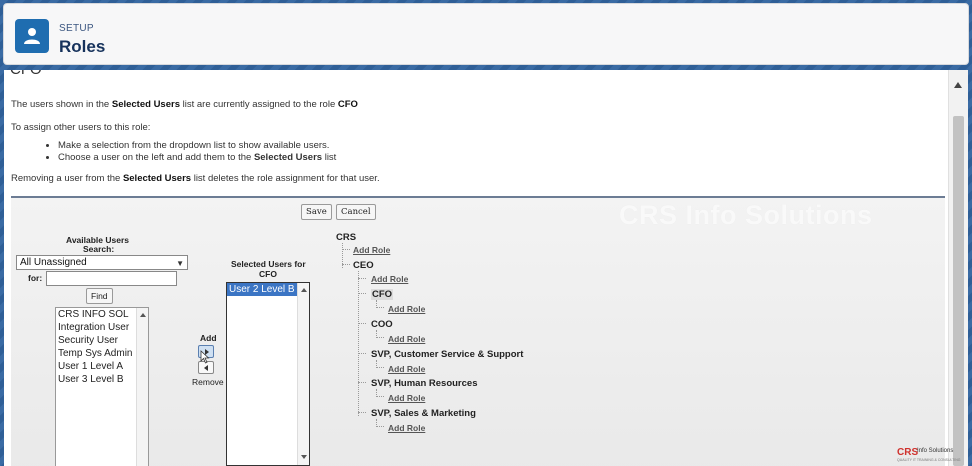 This screenshot has width=972, height=466. Describe the element at coordinates (76, 28) in the screenshot. I see `setup-label: SETUP` at that location.